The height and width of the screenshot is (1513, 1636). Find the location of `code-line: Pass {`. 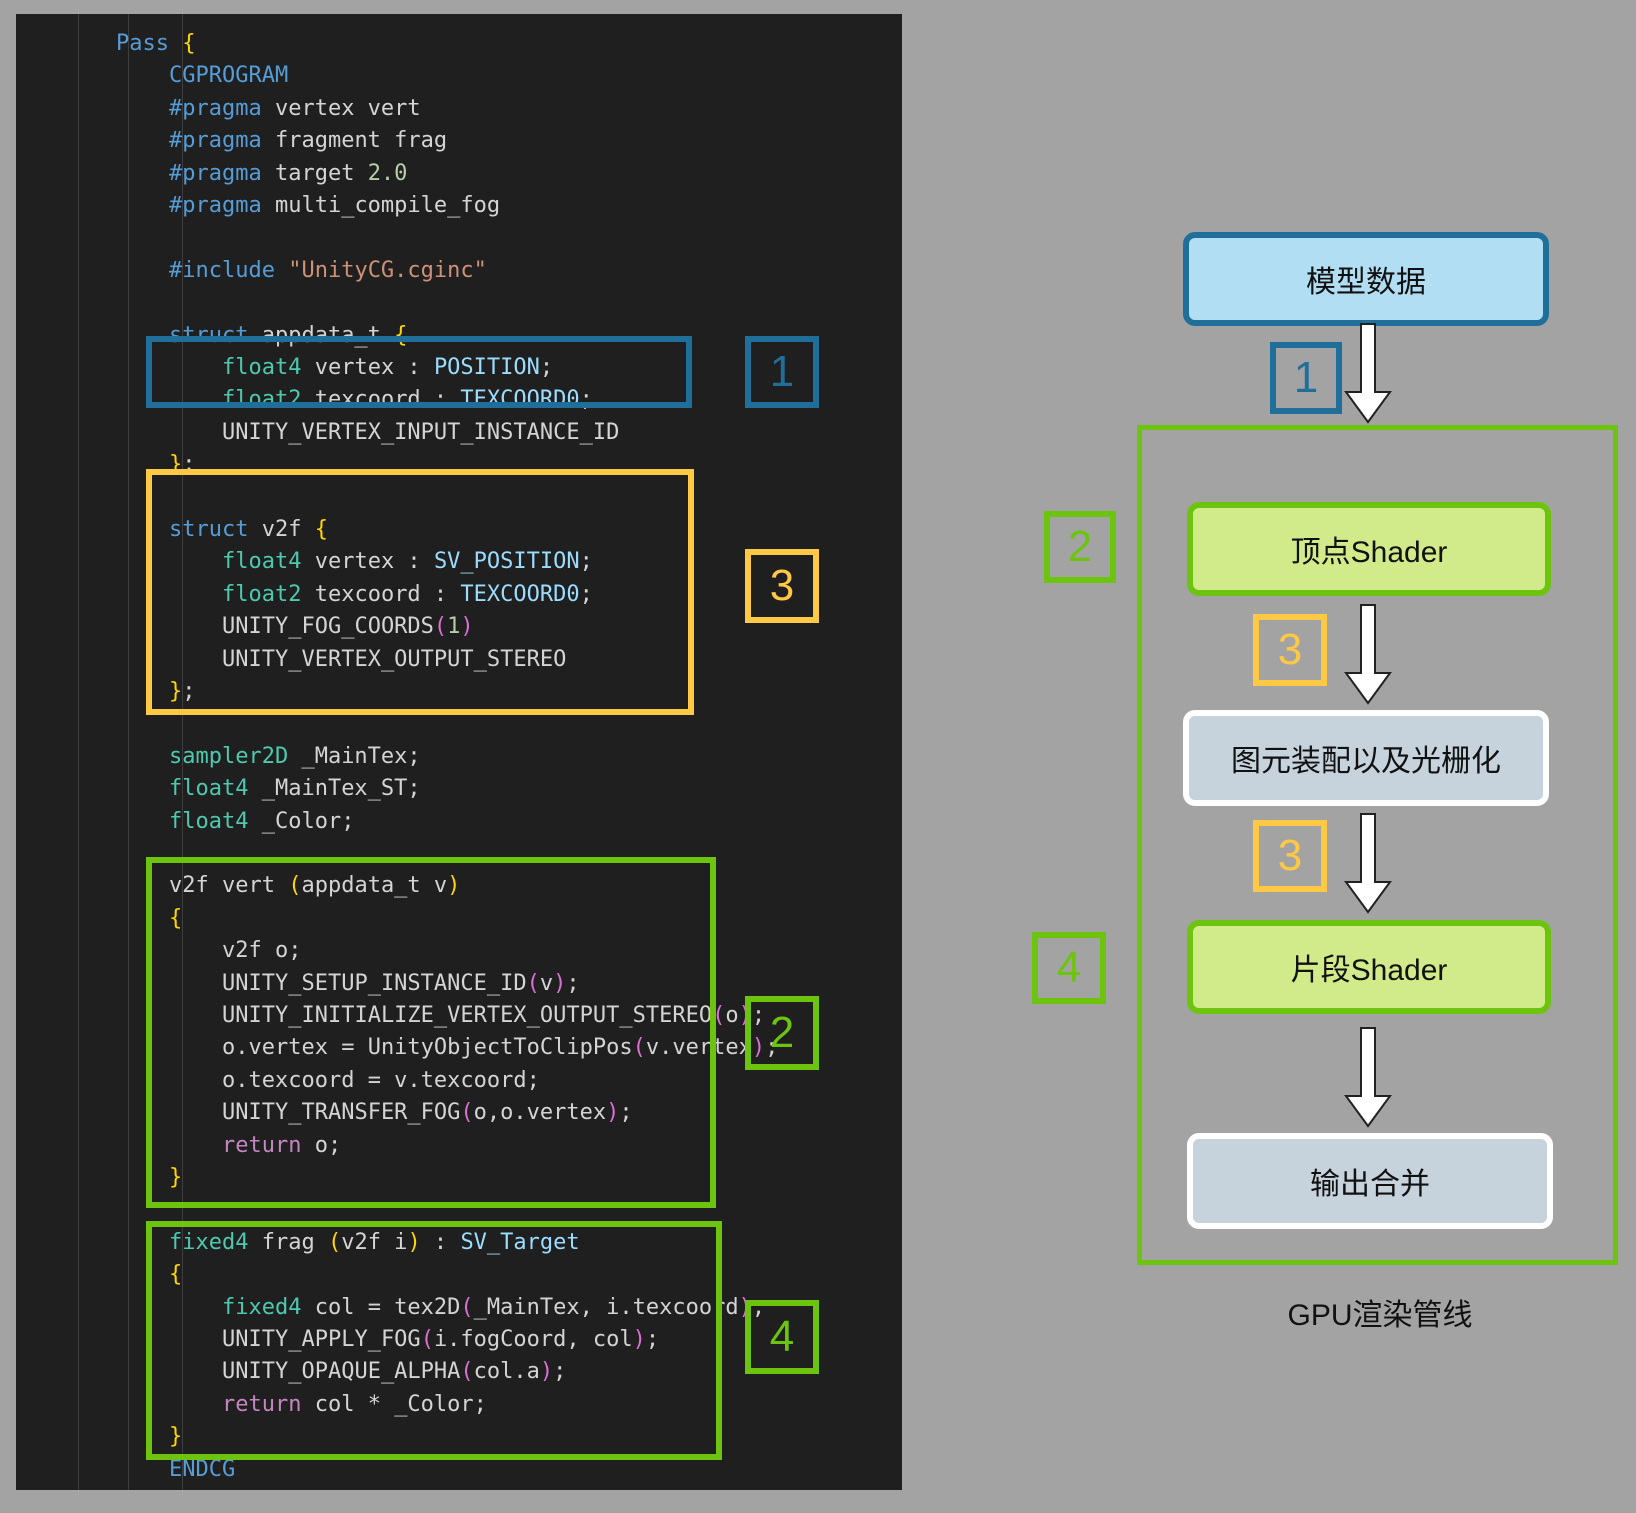

code-line: Pass { is located at coordinates (459, 44).